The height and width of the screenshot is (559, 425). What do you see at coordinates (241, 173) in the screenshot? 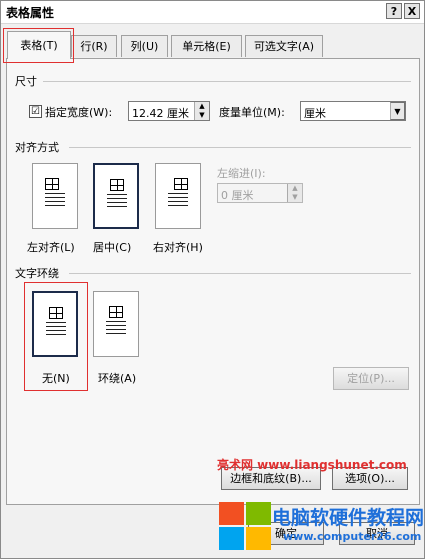
I see `indent-label: 左缩进(I):` at bounding box center [241, 173].